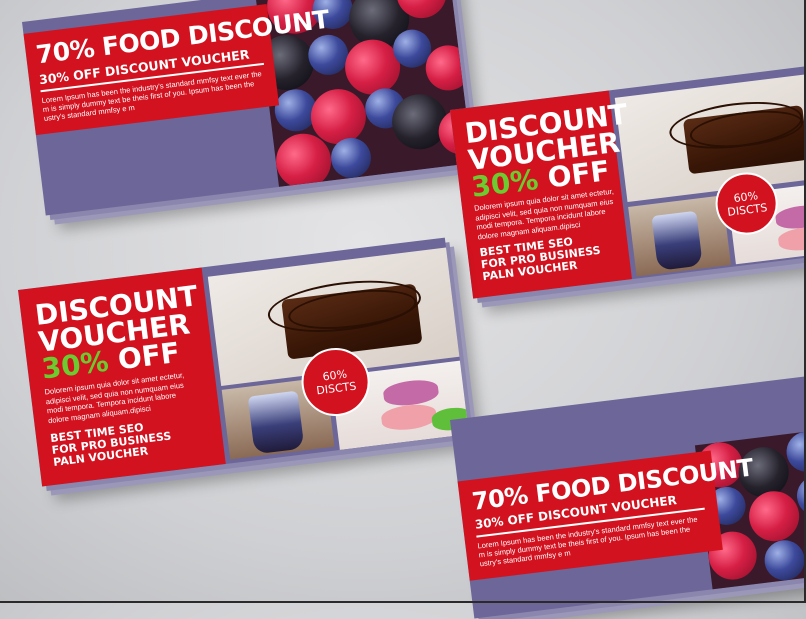 This screenshot has height=619, width=806. What do you see at coordinates (710, 137) in the screenshot?
I see `brownie-photo` at bounding box center [710, 137].